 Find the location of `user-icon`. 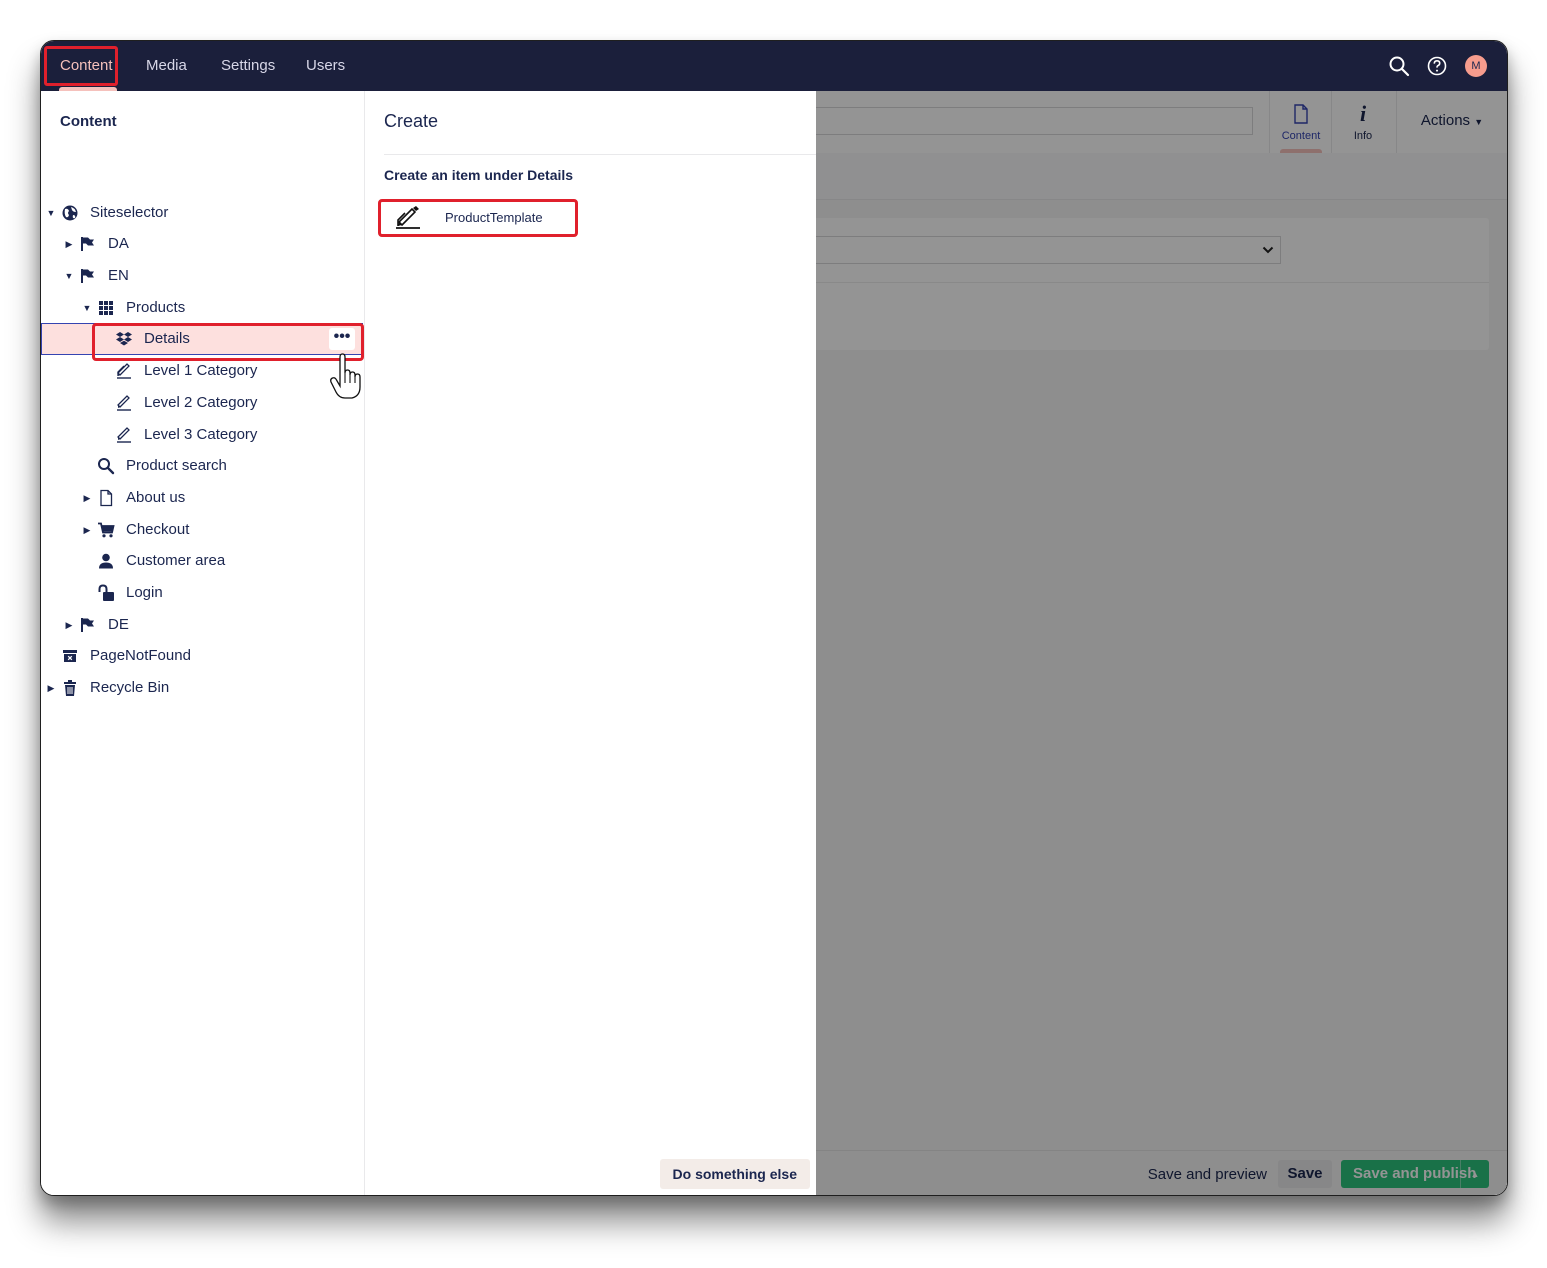

user-icon is located at coordinates (106, 561).